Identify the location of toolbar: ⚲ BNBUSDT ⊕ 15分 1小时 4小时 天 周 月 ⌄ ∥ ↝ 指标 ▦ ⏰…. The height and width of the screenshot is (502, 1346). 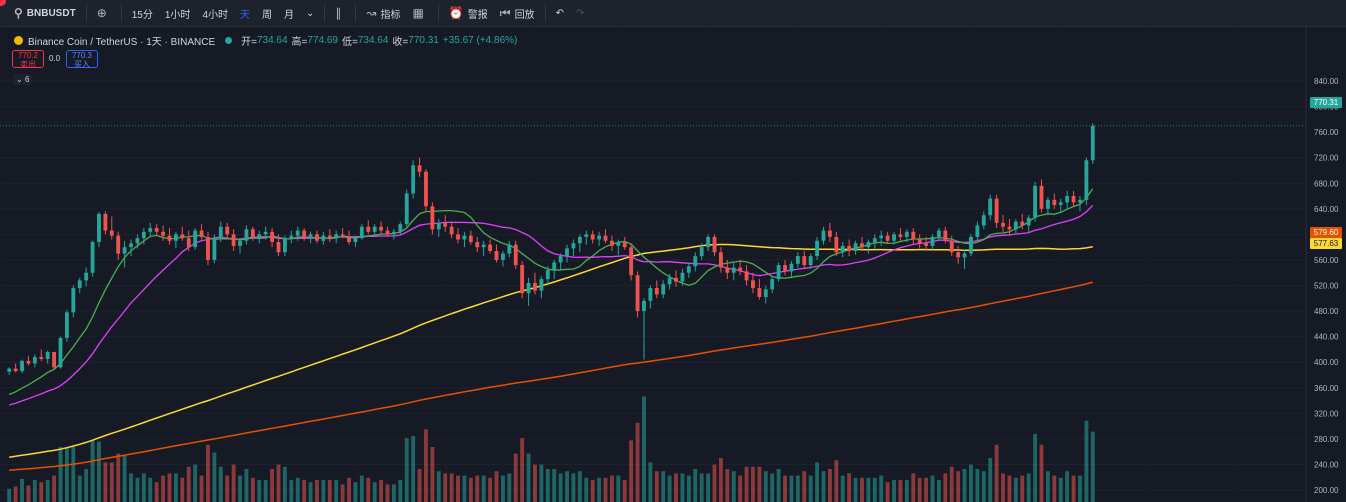
(673, 13).